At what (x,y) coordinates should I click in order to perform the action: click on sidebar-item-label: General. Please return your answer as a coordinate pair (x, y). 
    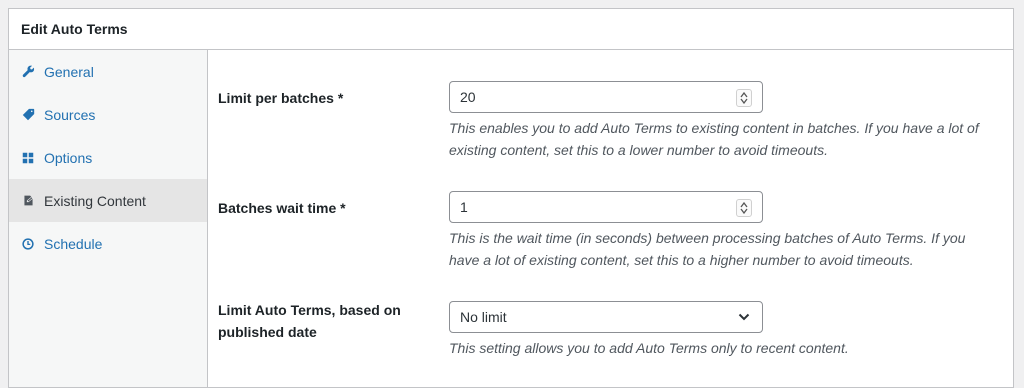
    Looking at the image, I should click on (69, 71).